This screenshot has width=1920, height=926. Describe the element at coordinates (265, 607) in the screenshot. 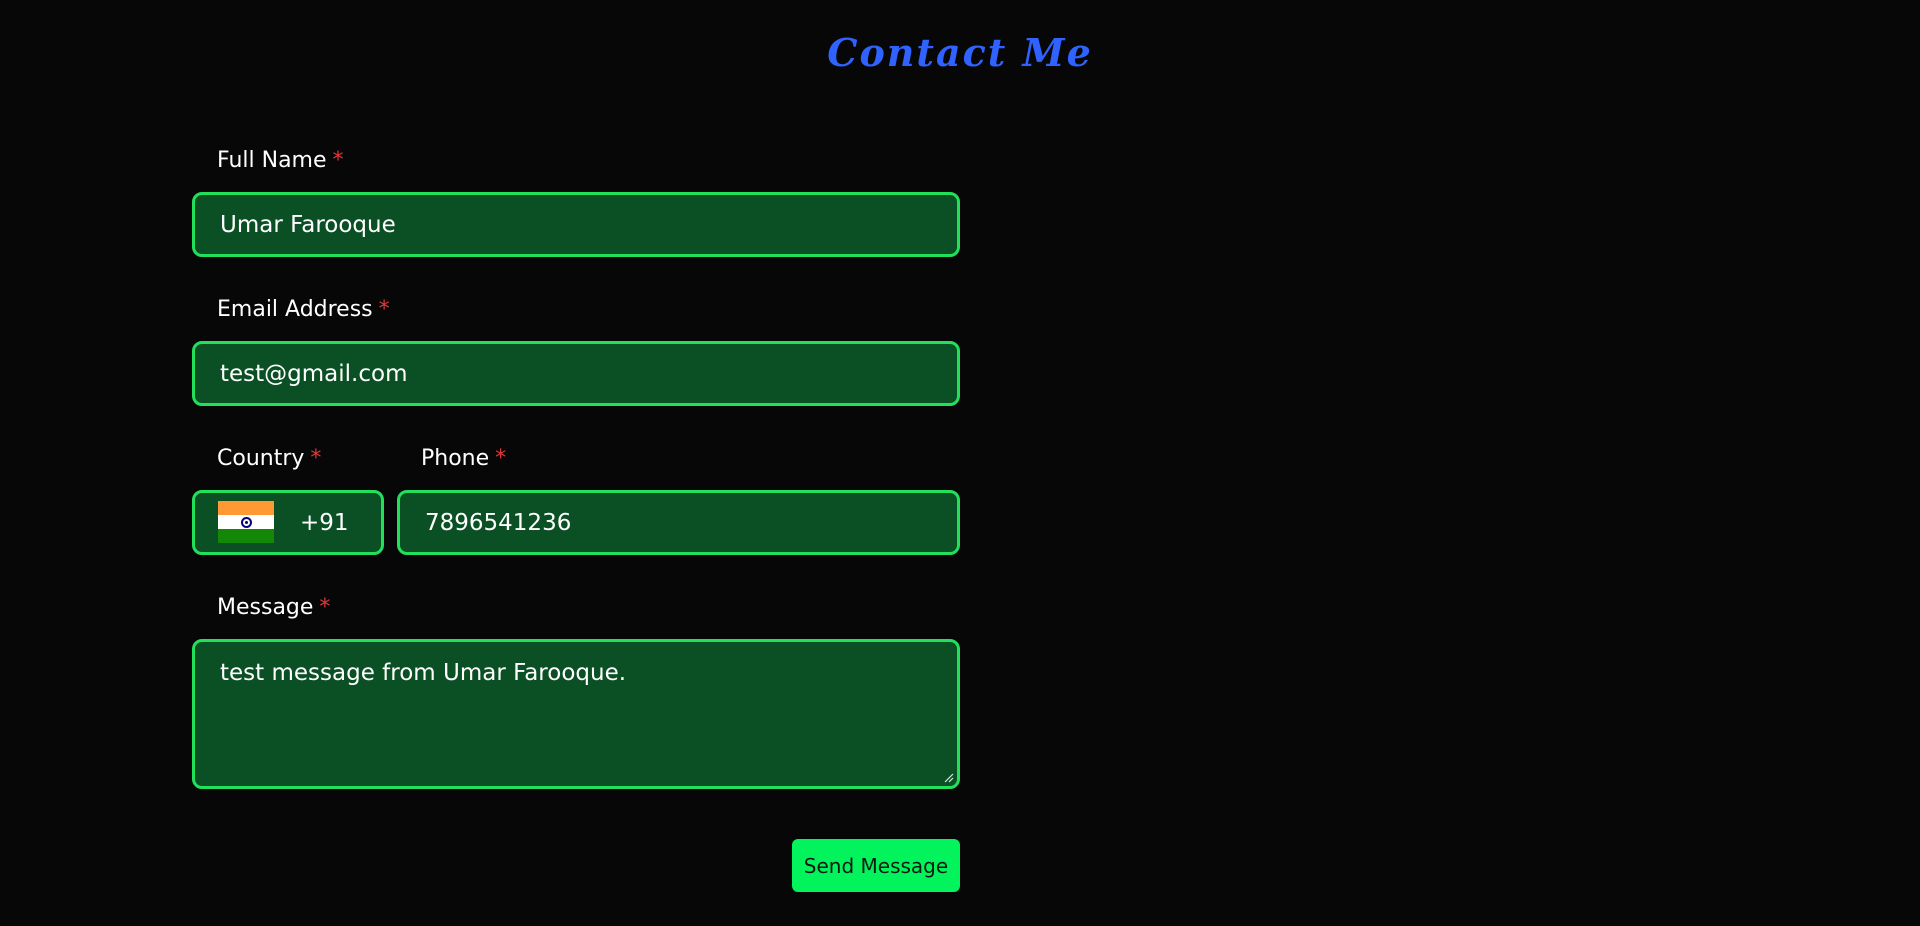

I see `message-label-text: Message` at that location.